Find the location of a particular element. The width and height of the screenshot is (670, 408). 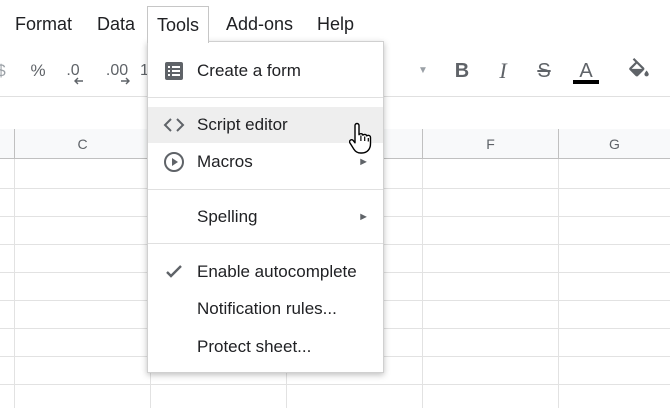

menu-item-label: Spelling is located at coordinates (227, 216).